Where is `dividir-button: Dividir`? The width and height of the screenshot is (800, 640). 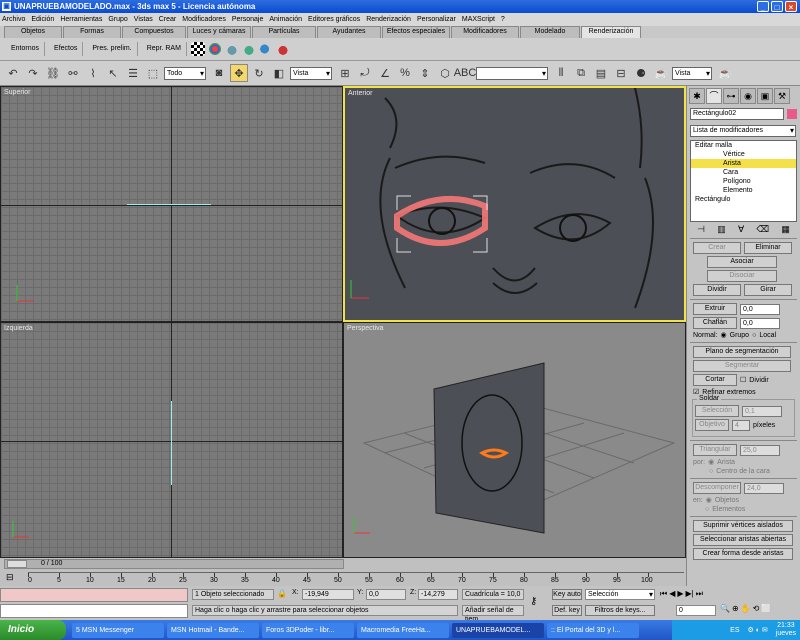
dividir-button: Dividir is located at coordinates (717, 290).